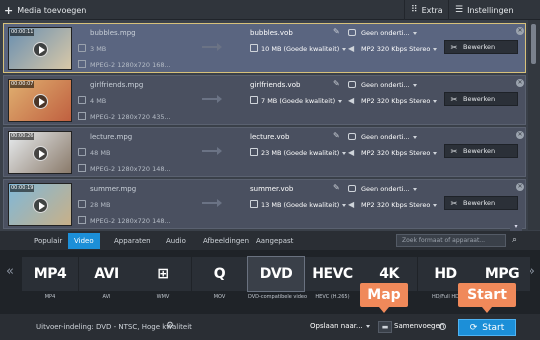 The width and height of the screenshot is (540, 340). What do you see at coordinates (226, 241) in the screenshot?
I see `tab-afbeeldingen: Afbeeldingen` at bounding box center [226, 241].